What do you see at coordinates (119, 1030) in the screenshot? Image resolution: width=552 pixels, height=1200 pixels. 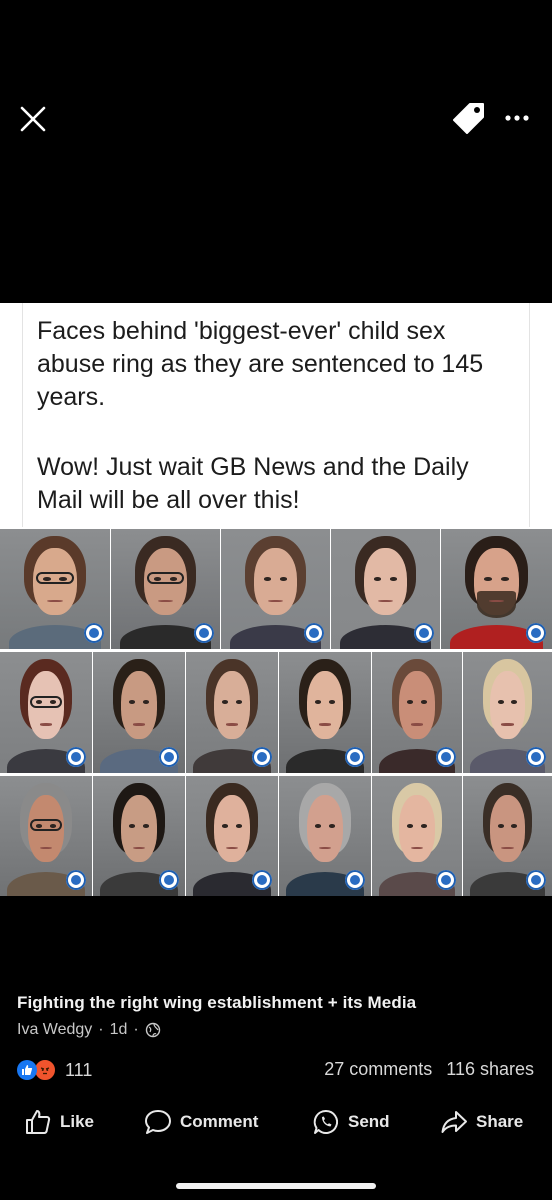 I see `post-time: 1d` at bounding box center [119, 1030].